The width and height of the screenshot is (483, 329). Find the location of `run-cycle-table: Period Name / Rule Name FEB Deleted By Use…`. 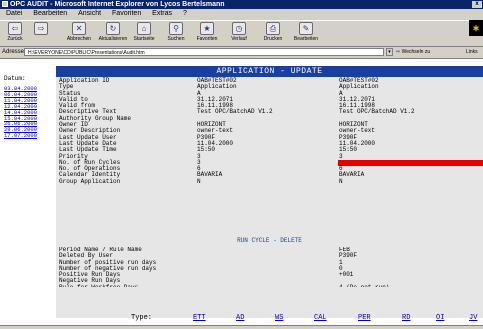

run-cycle-table: Period Name / Rule Name FEB Deleted By Use… is located at coordinates (270, 267).